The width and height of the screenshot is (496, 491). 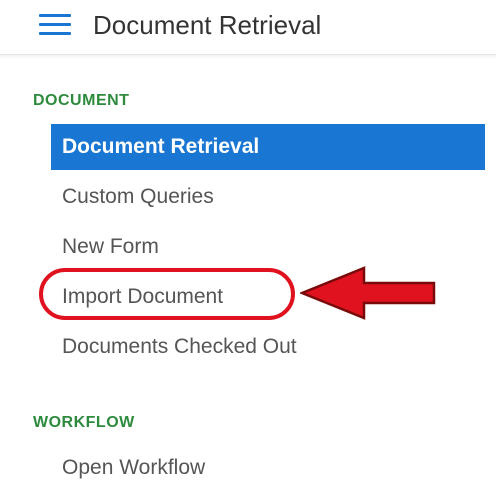 I want to click on sidebar-item-custom-queries: Custom Queries, so click(x=268, y=197).